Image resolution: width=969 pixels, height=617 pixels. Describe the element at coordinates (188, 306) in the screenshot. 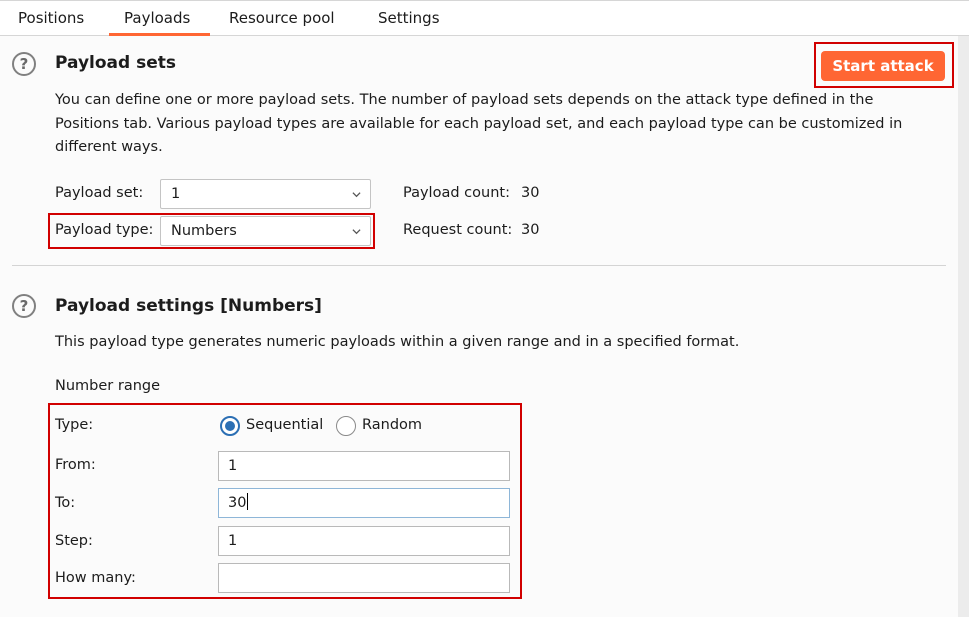

I see `section-title-payload-settings: Payload settings [Numbers]` at that location.